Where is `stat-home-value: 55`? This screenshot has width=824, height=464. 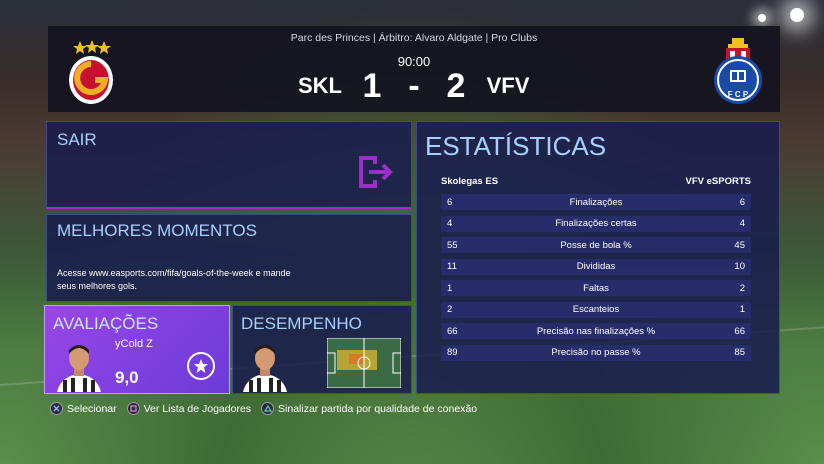 stat-home-value: 55 is located at coordinates (452, 245).